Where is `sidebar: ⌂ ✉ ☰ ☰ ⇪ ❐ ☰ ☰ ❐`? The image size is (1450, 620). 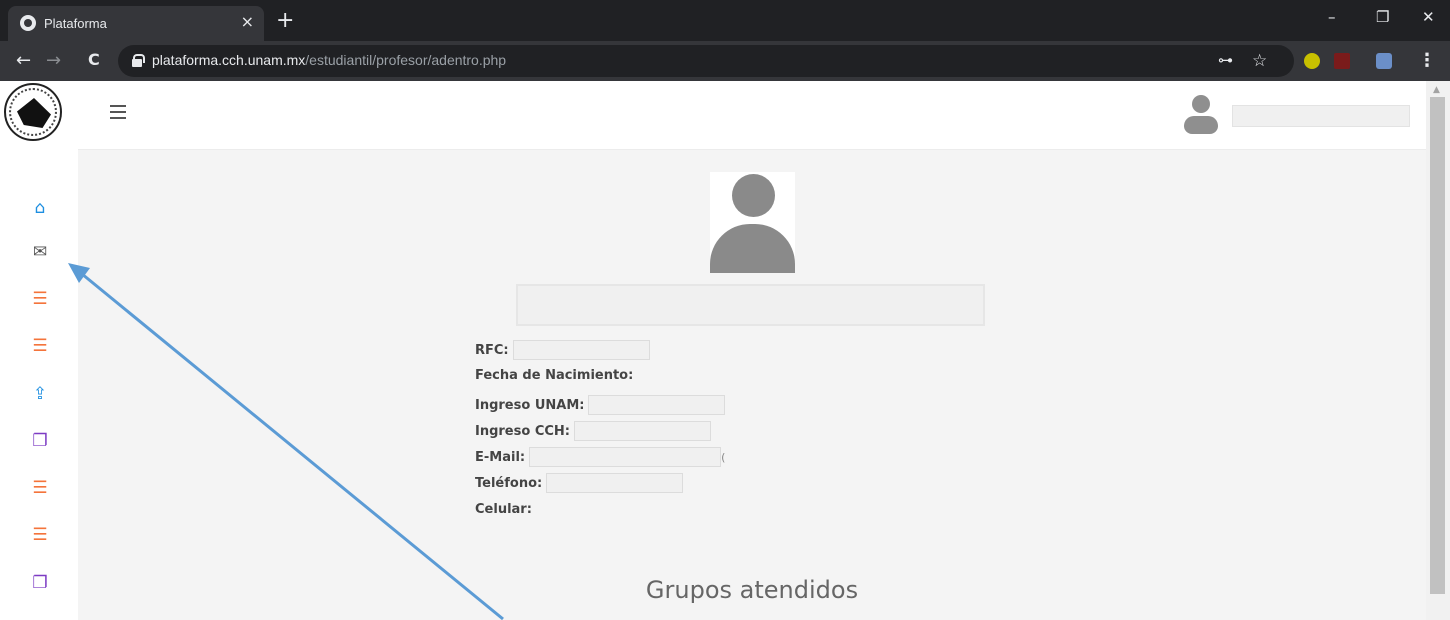 sidebar: ⌂ ✉ ☰ ☰ ⇪ ❐ ☰ ☰ ❐ is located at coordinates (39, 350).